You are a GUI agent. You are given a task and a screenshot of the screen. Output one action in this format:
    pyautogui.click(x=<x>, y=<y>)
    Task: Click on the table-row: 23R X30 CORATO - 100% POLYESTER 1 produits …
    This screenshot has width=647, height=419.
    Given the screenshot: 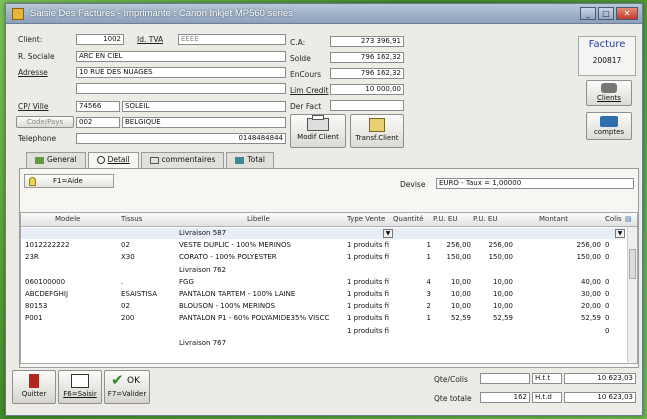 What is the action you would take?
    pyautogui.click(x=323, y=257)
    